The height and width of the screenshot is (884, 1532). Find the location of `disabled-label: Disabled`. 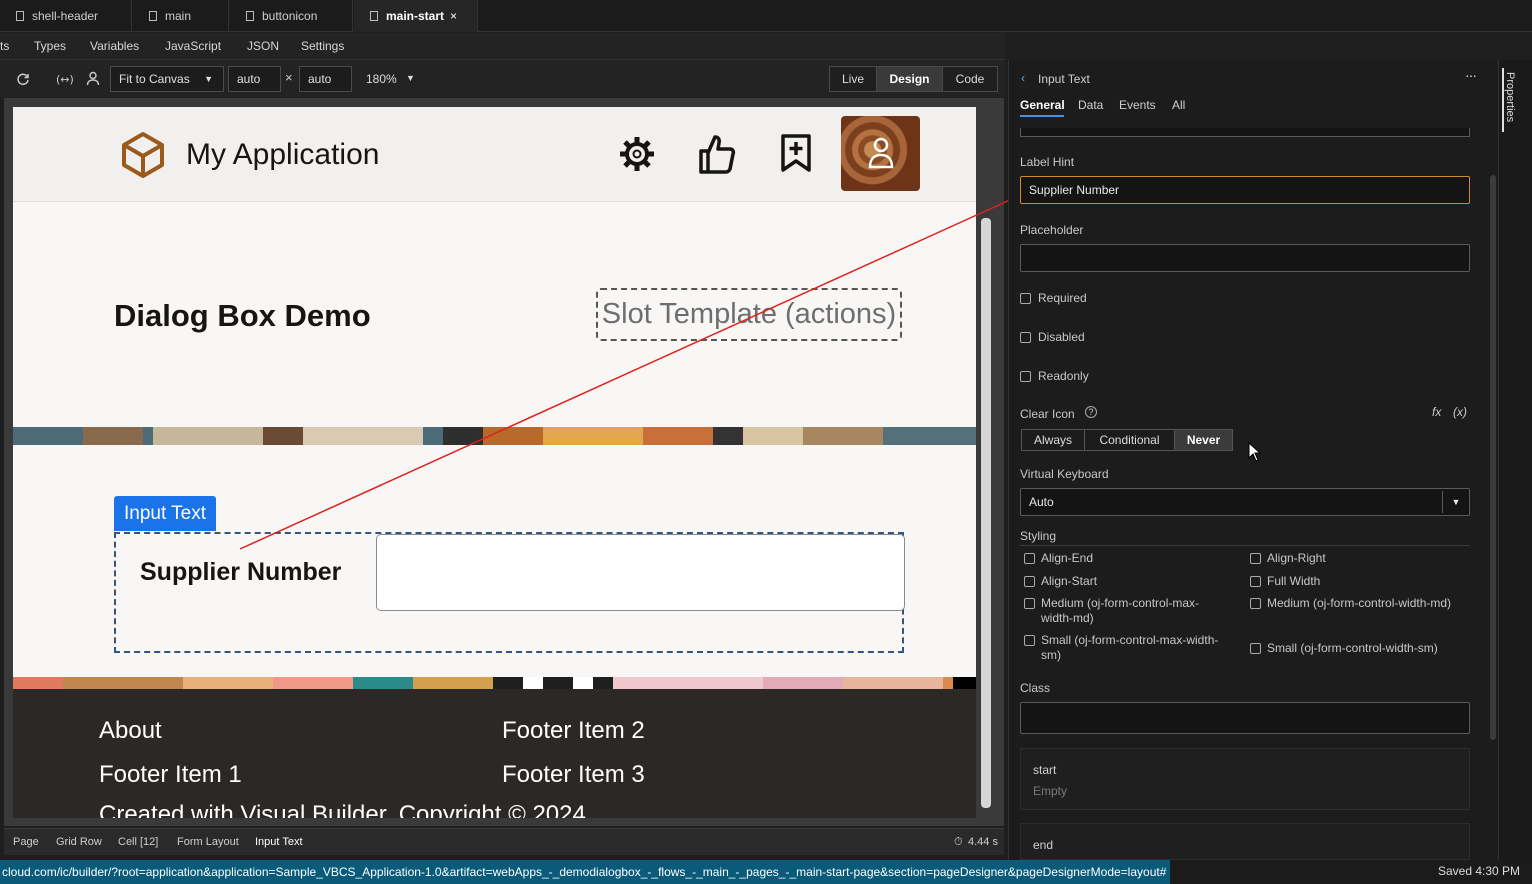

disabled-label: Disabled is located at coordinates (1061, 337).